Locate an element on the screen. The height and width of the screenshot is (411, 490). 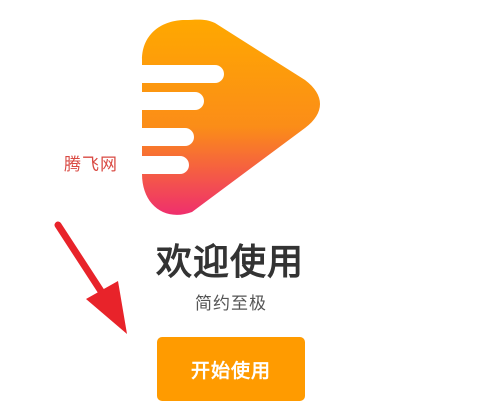
start-button: 开始使用 is located at coordinates (231, 369).